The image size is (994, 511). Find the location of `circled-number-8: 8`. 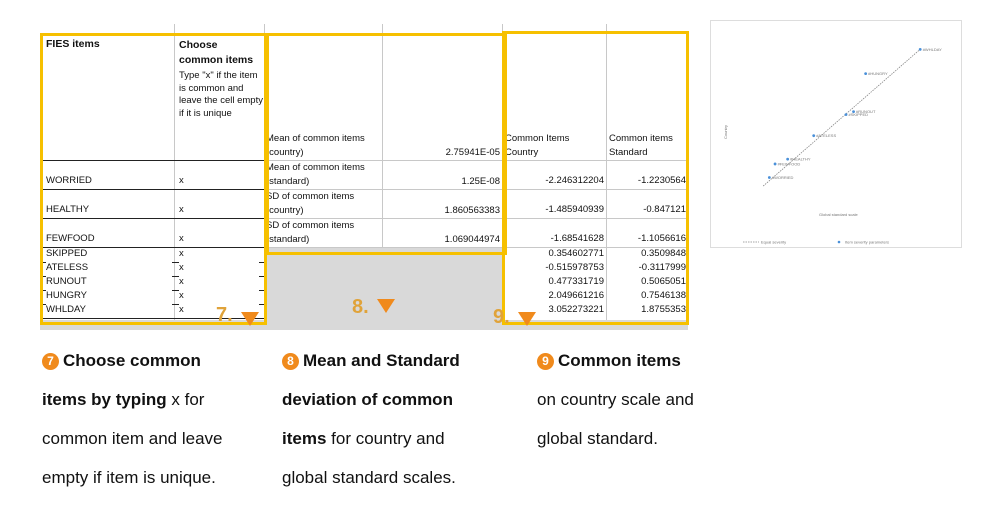

circled-number-8: 8 is located at coordinates (290, 361).